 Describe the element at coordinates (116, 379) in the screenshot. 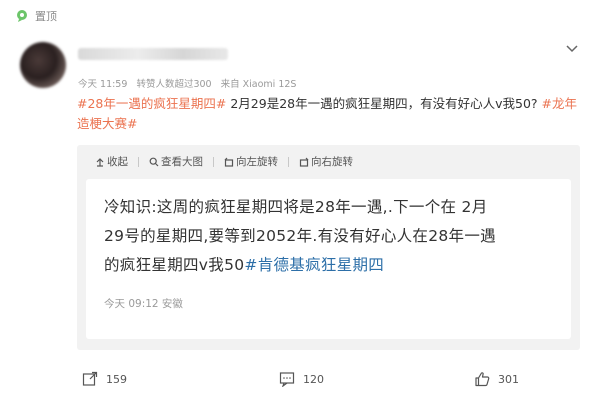

I see `repost-count: 159` at that location.